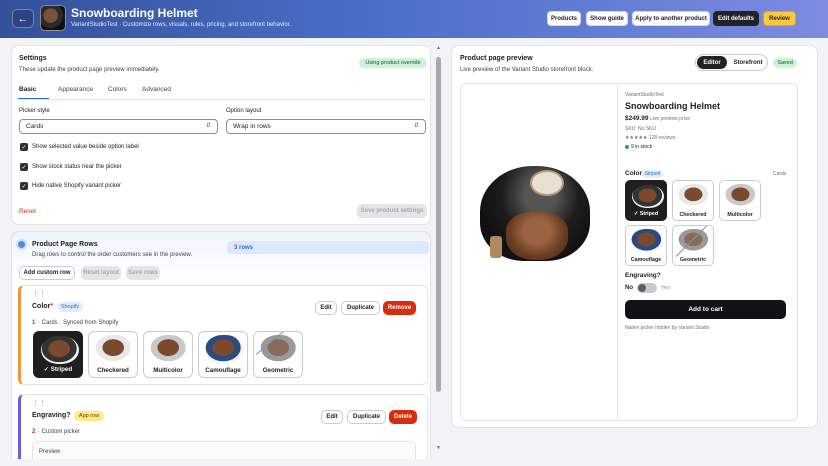  I want to click on show-guide-button: Show guide, so click(607, 18).